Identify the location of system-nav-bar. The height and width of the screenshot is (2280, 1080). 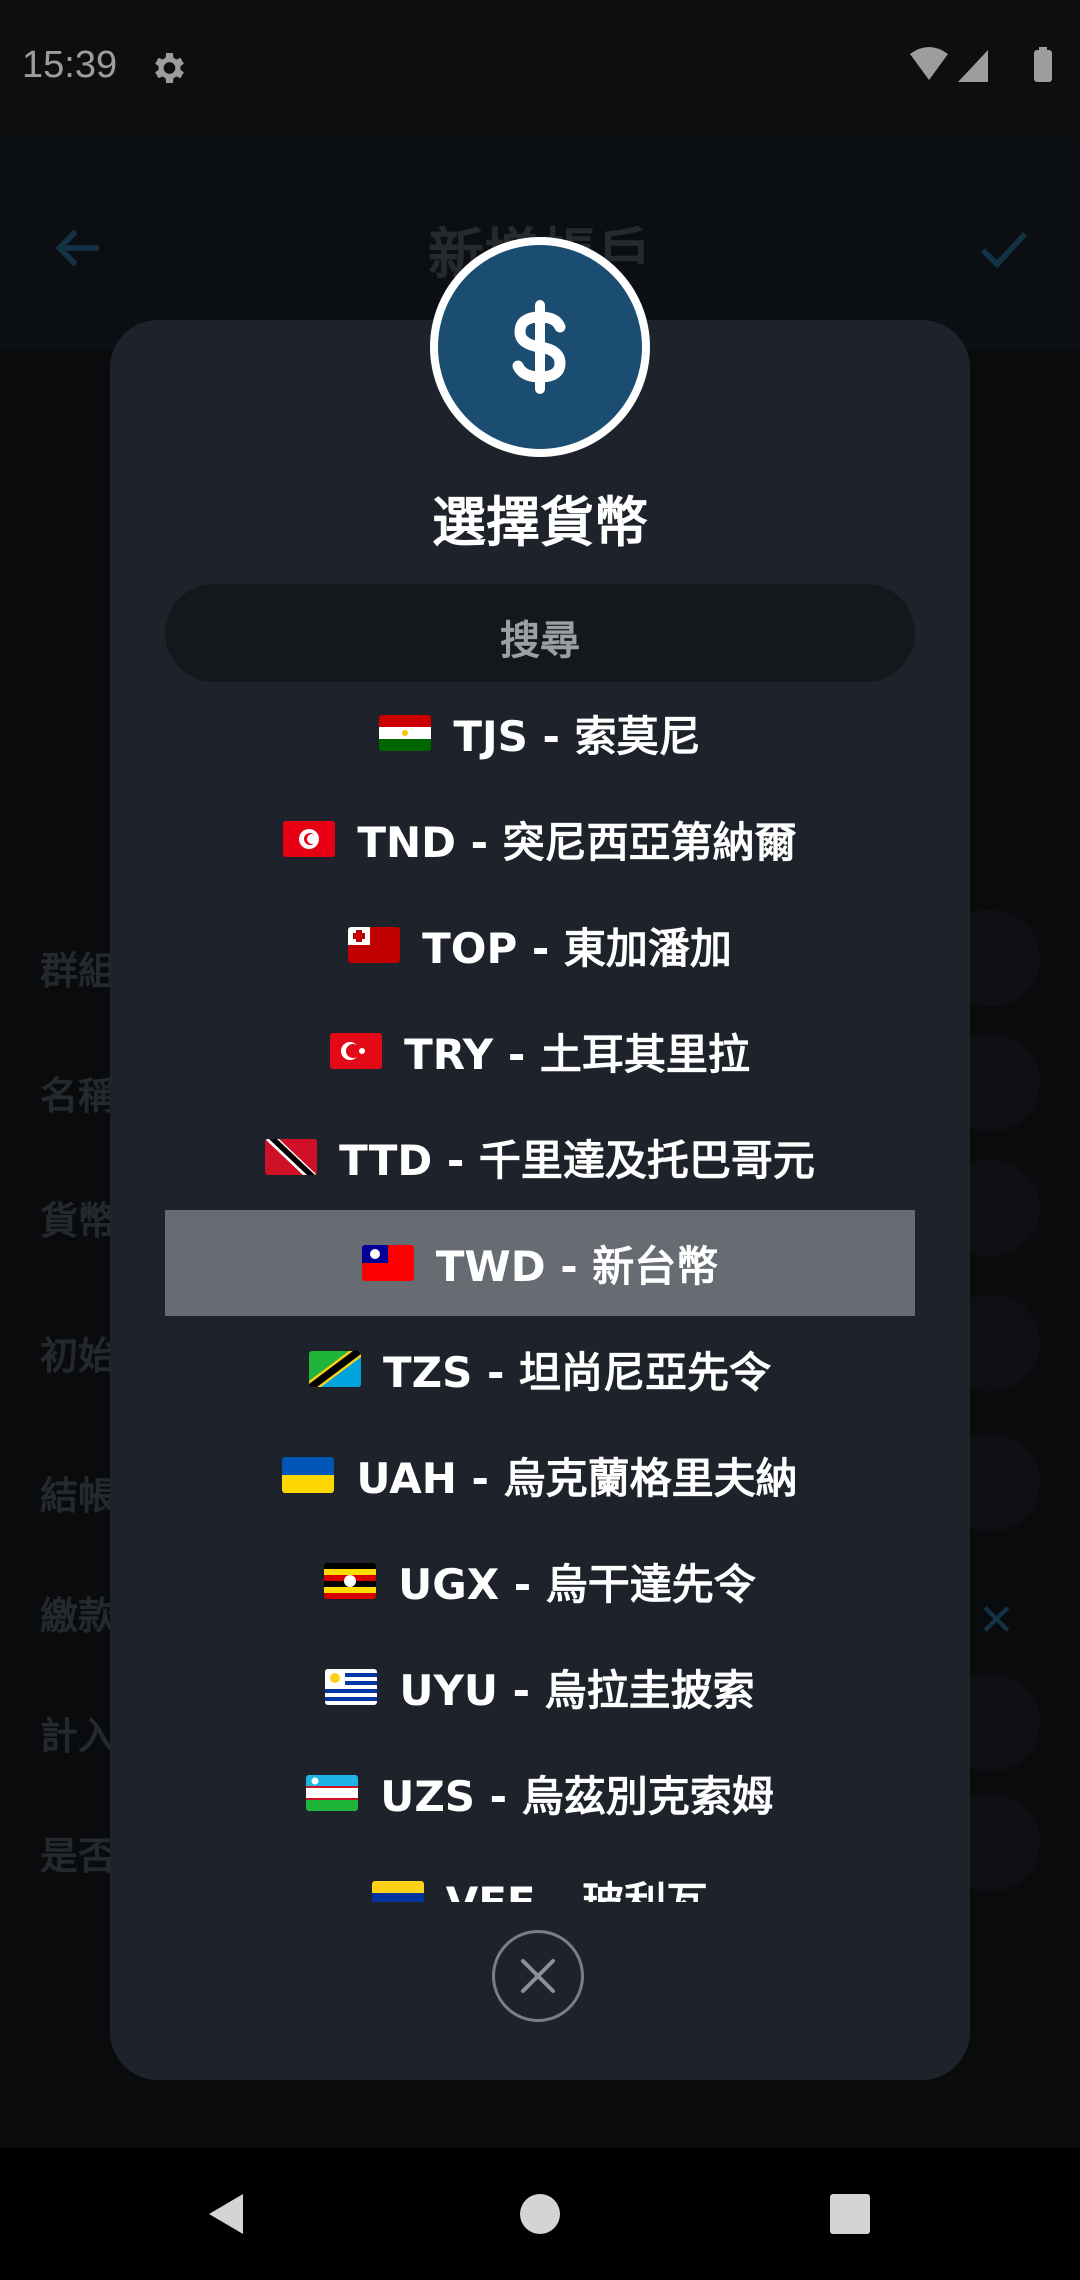
(540, 2214).